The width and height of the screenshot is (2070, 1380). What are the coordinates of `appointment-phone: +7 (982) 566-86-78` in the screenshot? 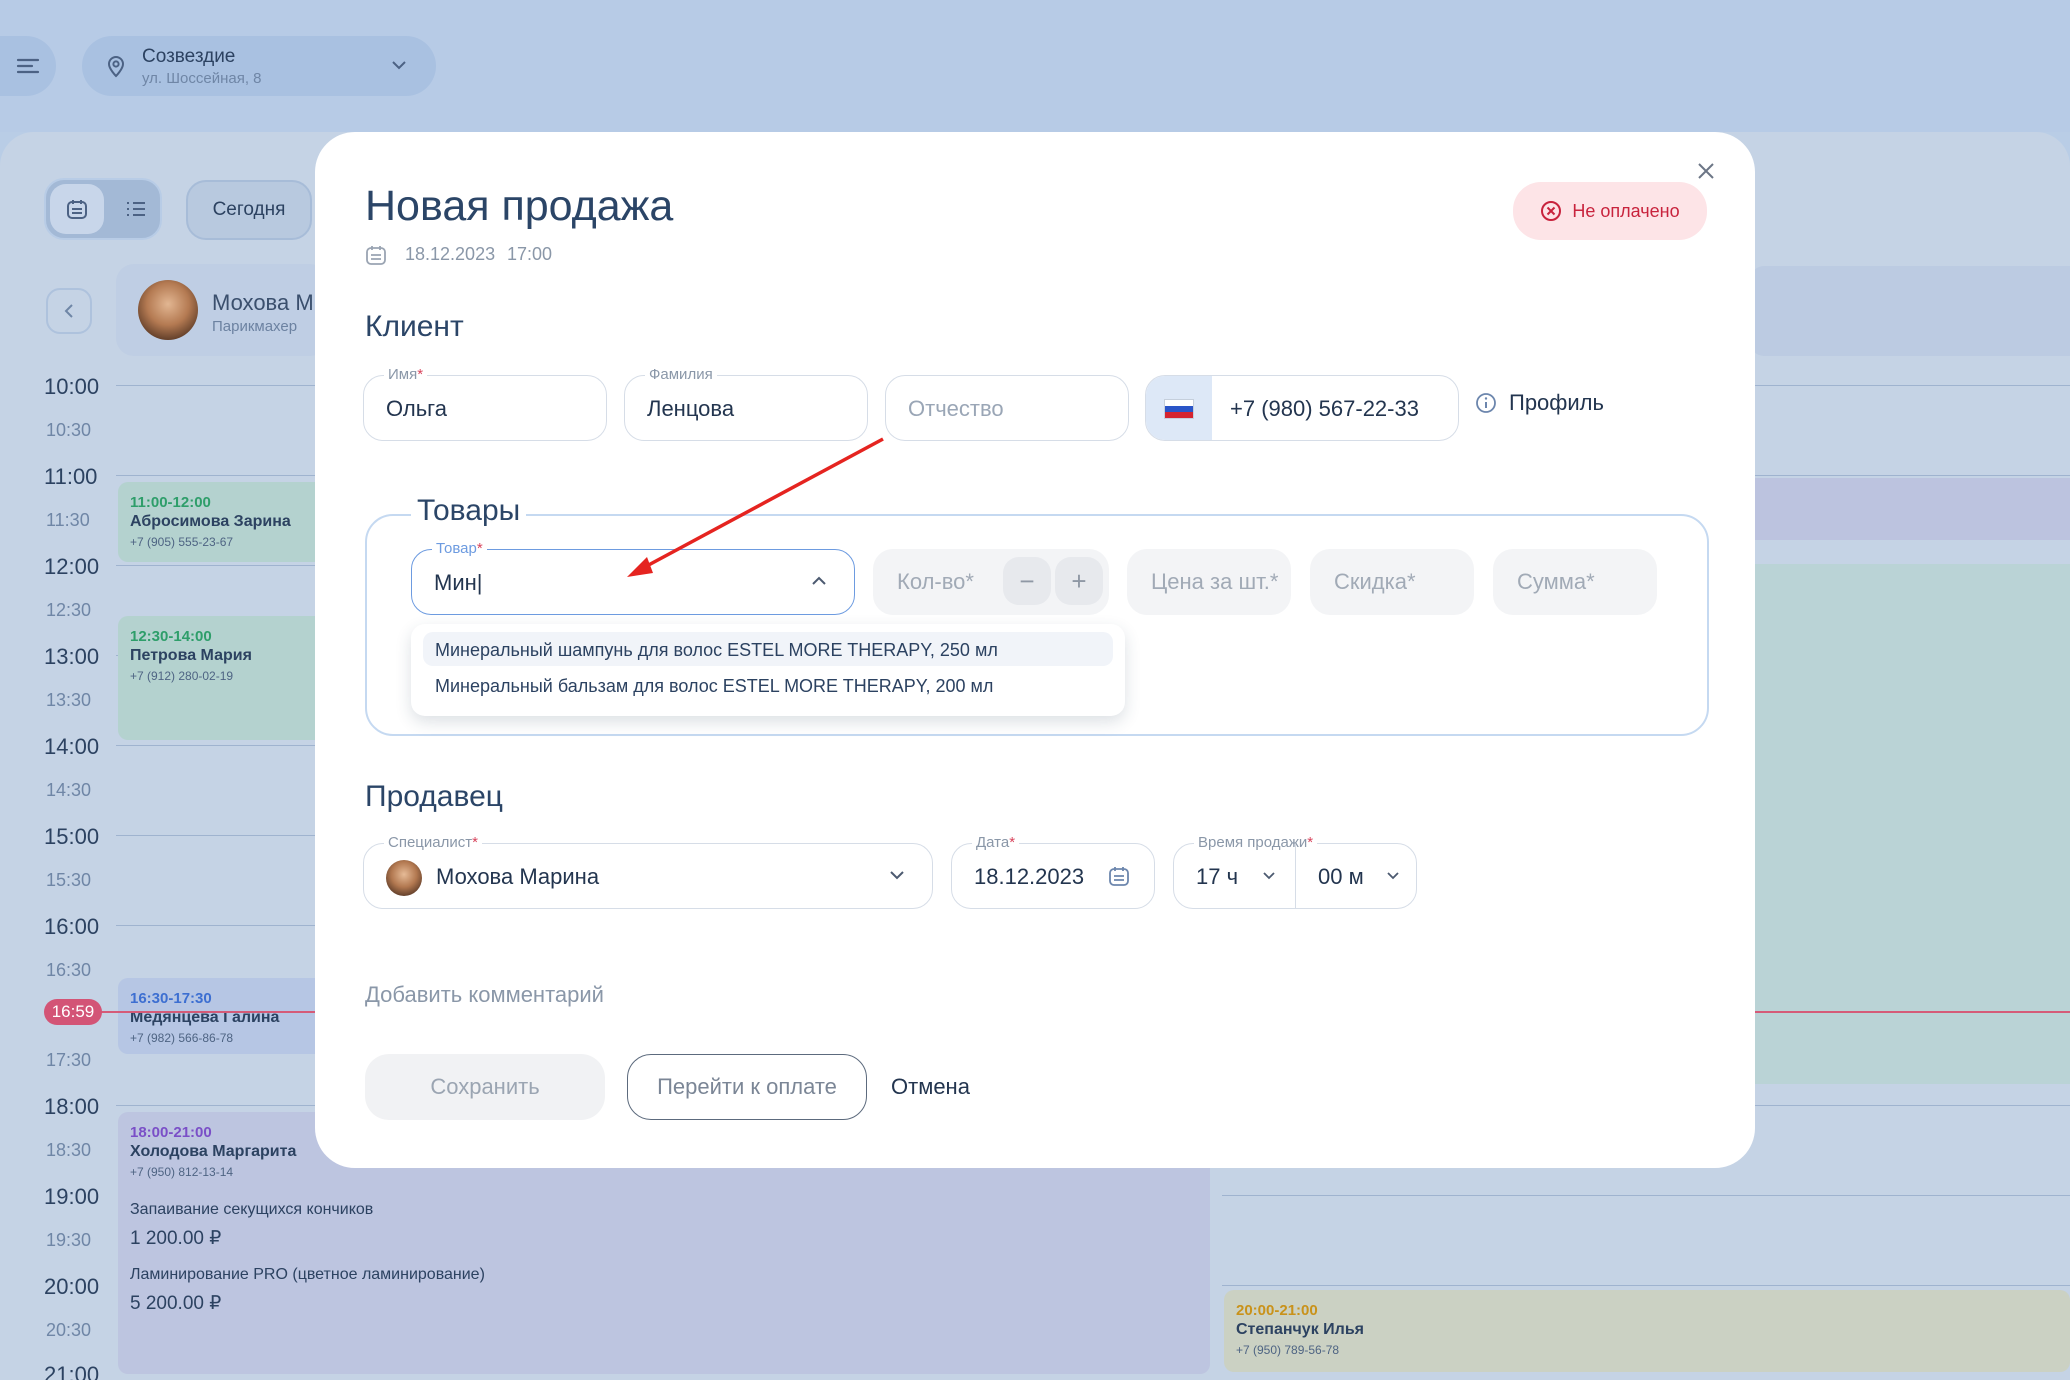 It's located at (182, 1038).